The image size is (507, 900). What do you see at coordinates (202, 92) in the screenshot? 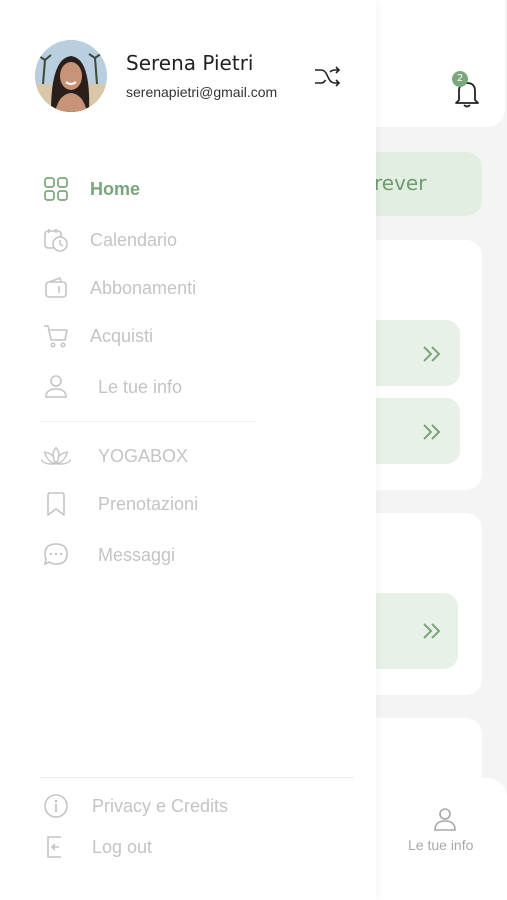
I see `user-email: serenapietri@gmail.com` at bounding box center [202, 92].